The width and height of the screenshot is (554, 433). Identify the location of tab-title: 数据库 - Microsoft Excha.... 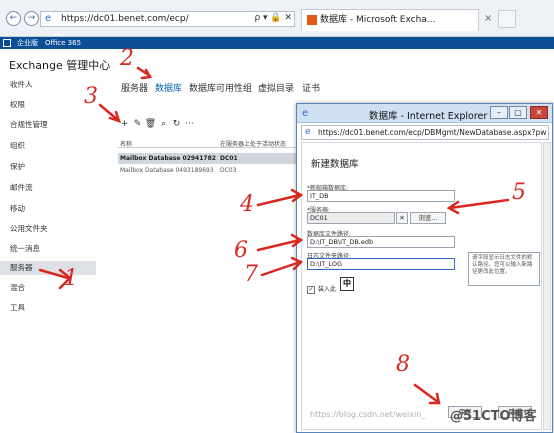
(378, 20).